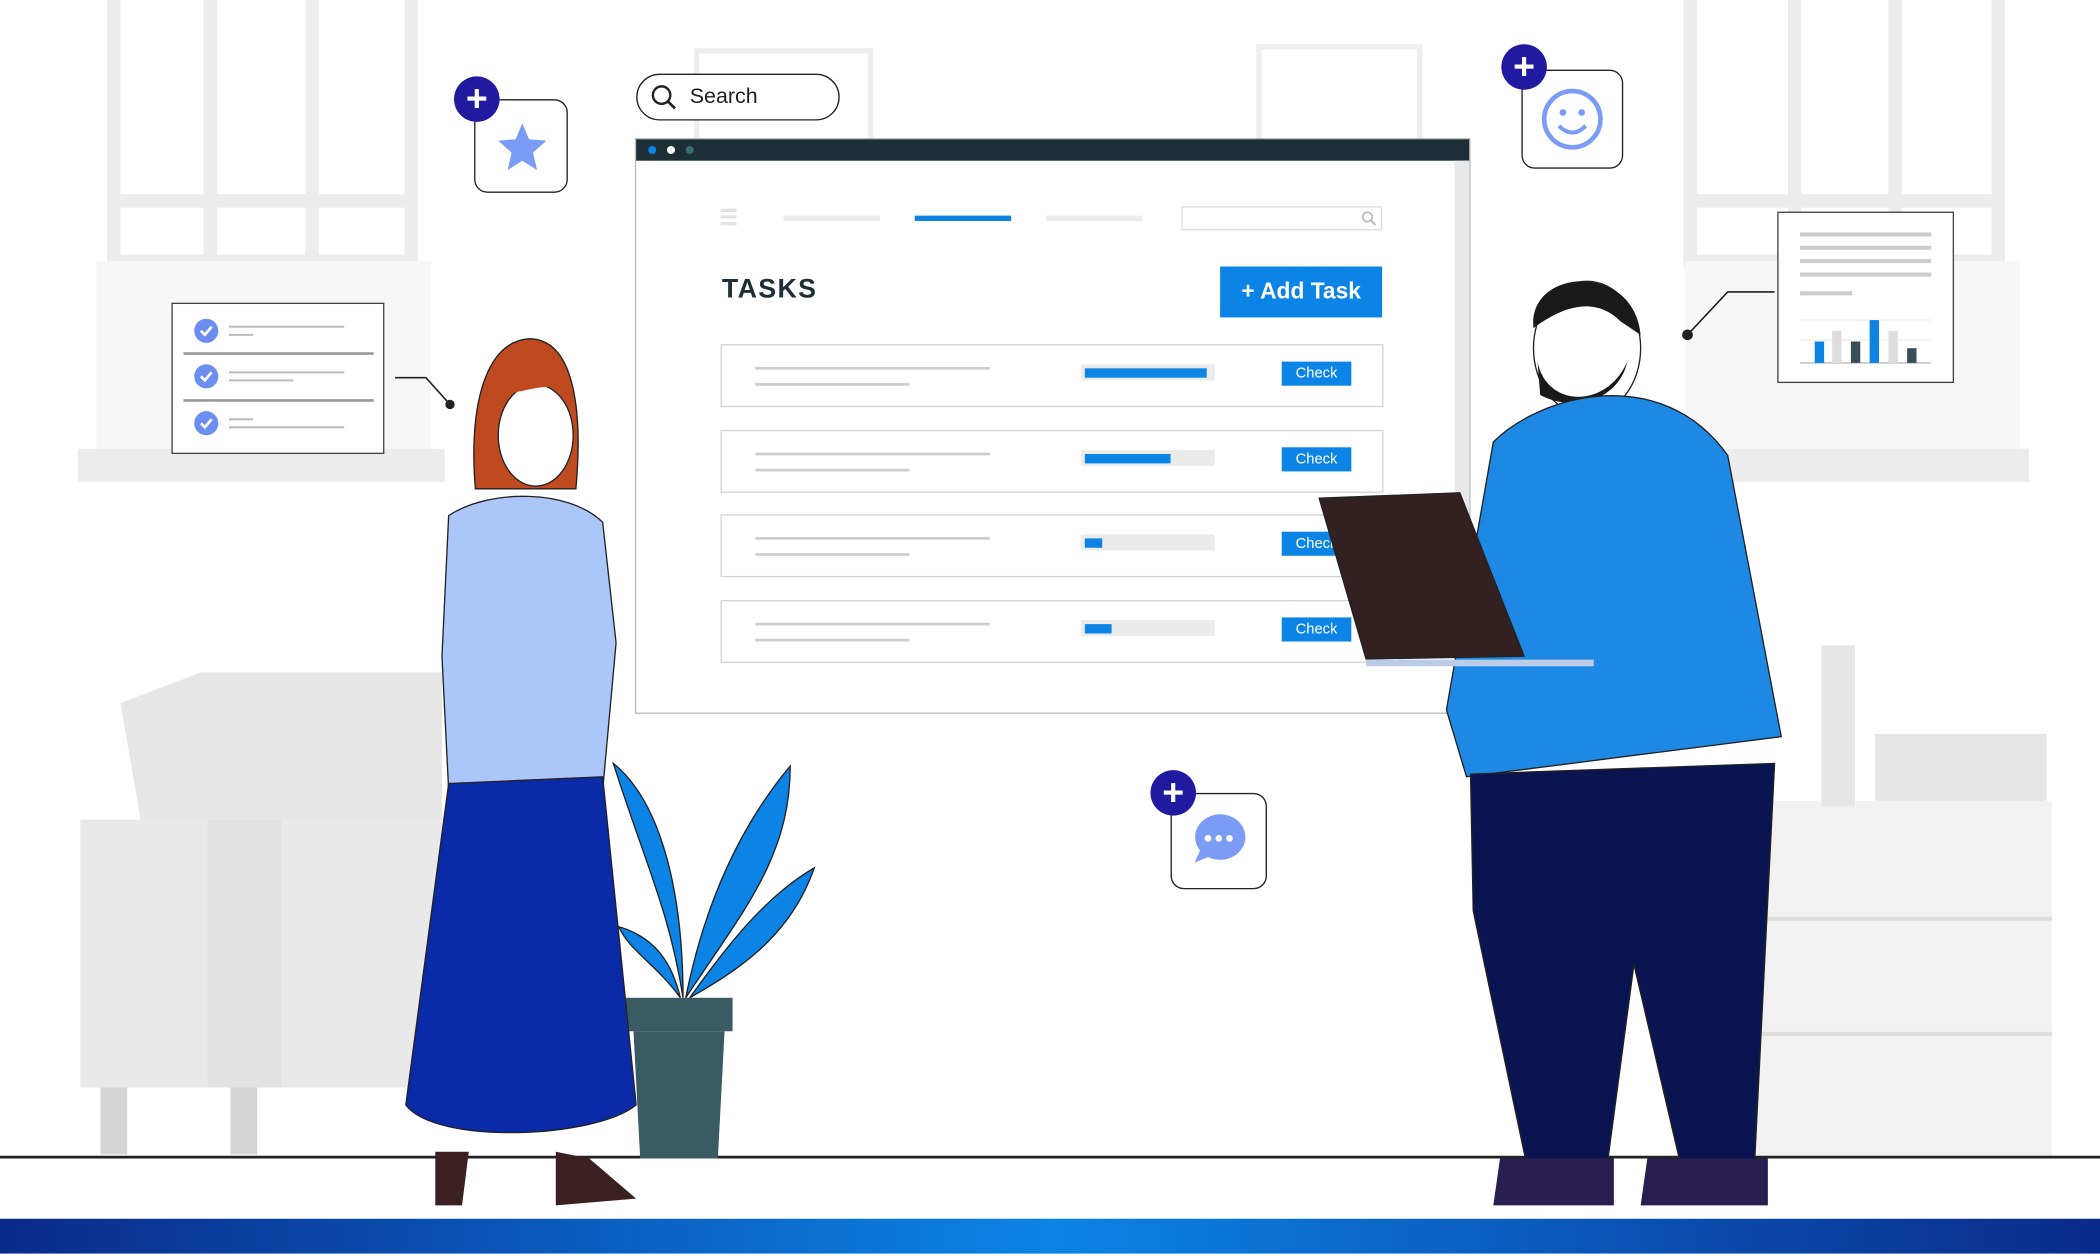 The image size is (2100, 1254). What do you see at coordinates (728, 217) in the screenshot?
I see `hamburger-menu-icon` at bounding box center [728, 217].